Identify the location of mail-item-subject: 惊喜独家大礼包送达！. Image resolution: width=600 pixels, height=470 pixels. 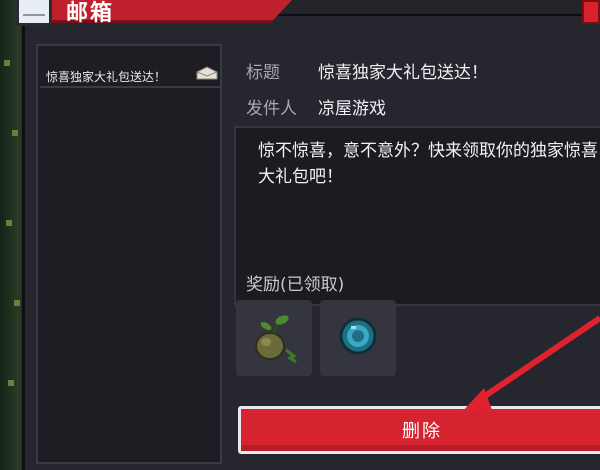
(106, 77).